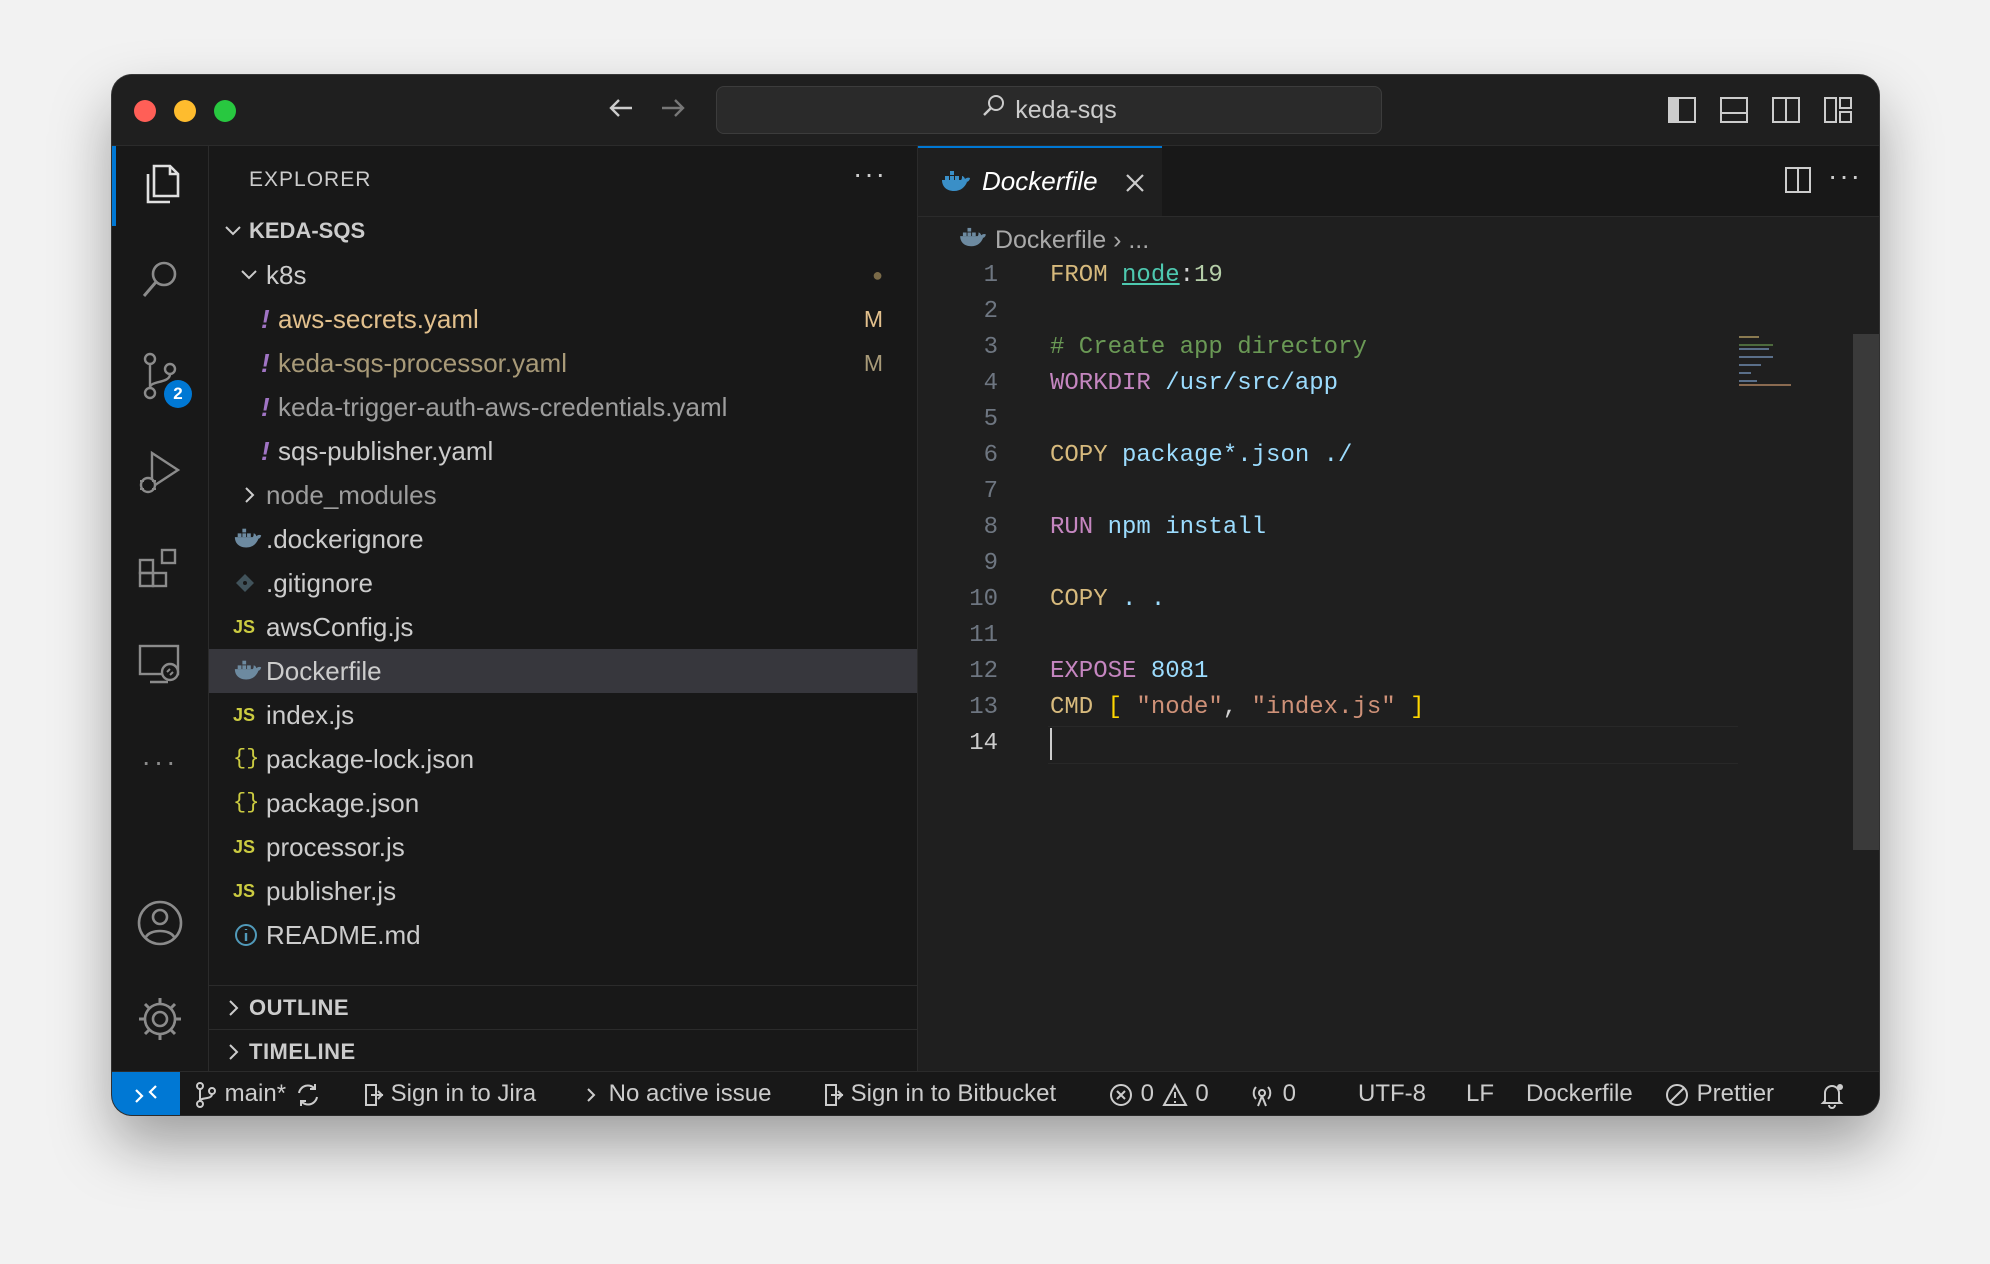 Image resolution: width=1990 pixels, height=1264 pixels. What do you see at coordinates (563, 715) in the screenshot?
I see `tree-file: JS index.js` at bounding box center [563, 715].